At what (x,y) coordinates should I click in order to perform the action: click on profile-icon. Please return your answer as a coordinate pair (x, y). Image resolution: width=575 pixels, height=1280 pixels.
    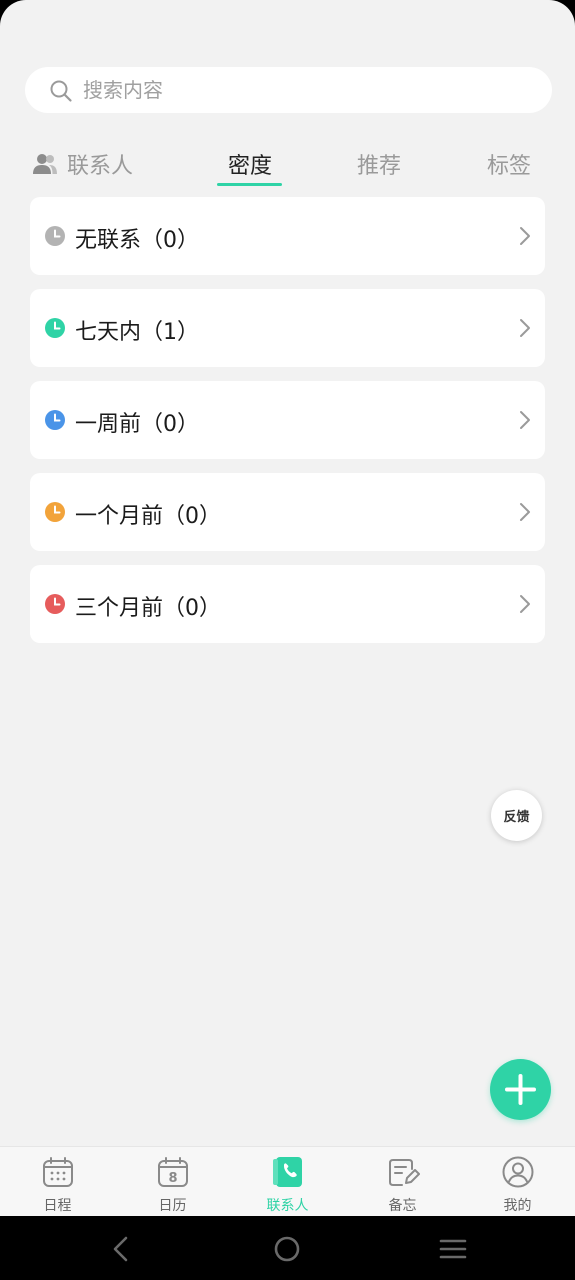
    Looking at the image, I should click on (518, 1172).